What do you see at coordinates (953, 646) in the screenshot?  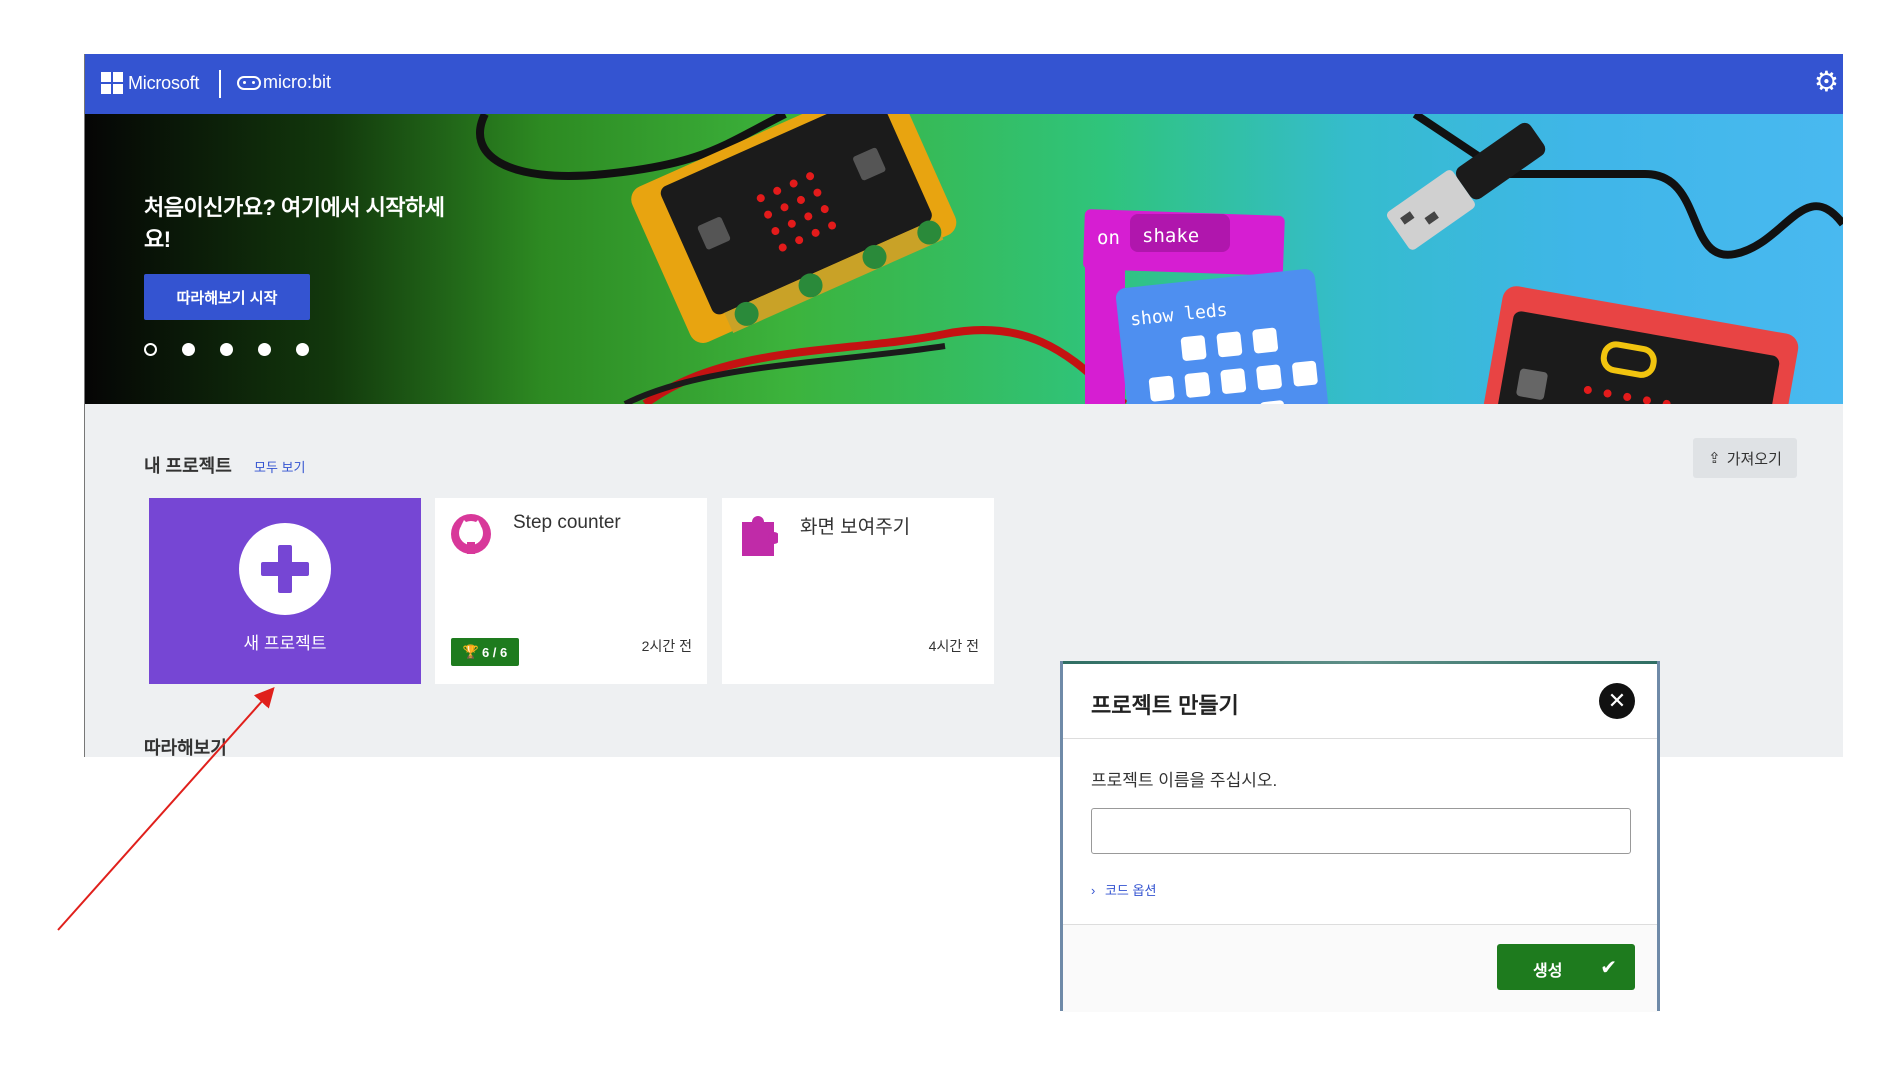 I see `project-time: 4시간 전` at bounding box center [953, 646].